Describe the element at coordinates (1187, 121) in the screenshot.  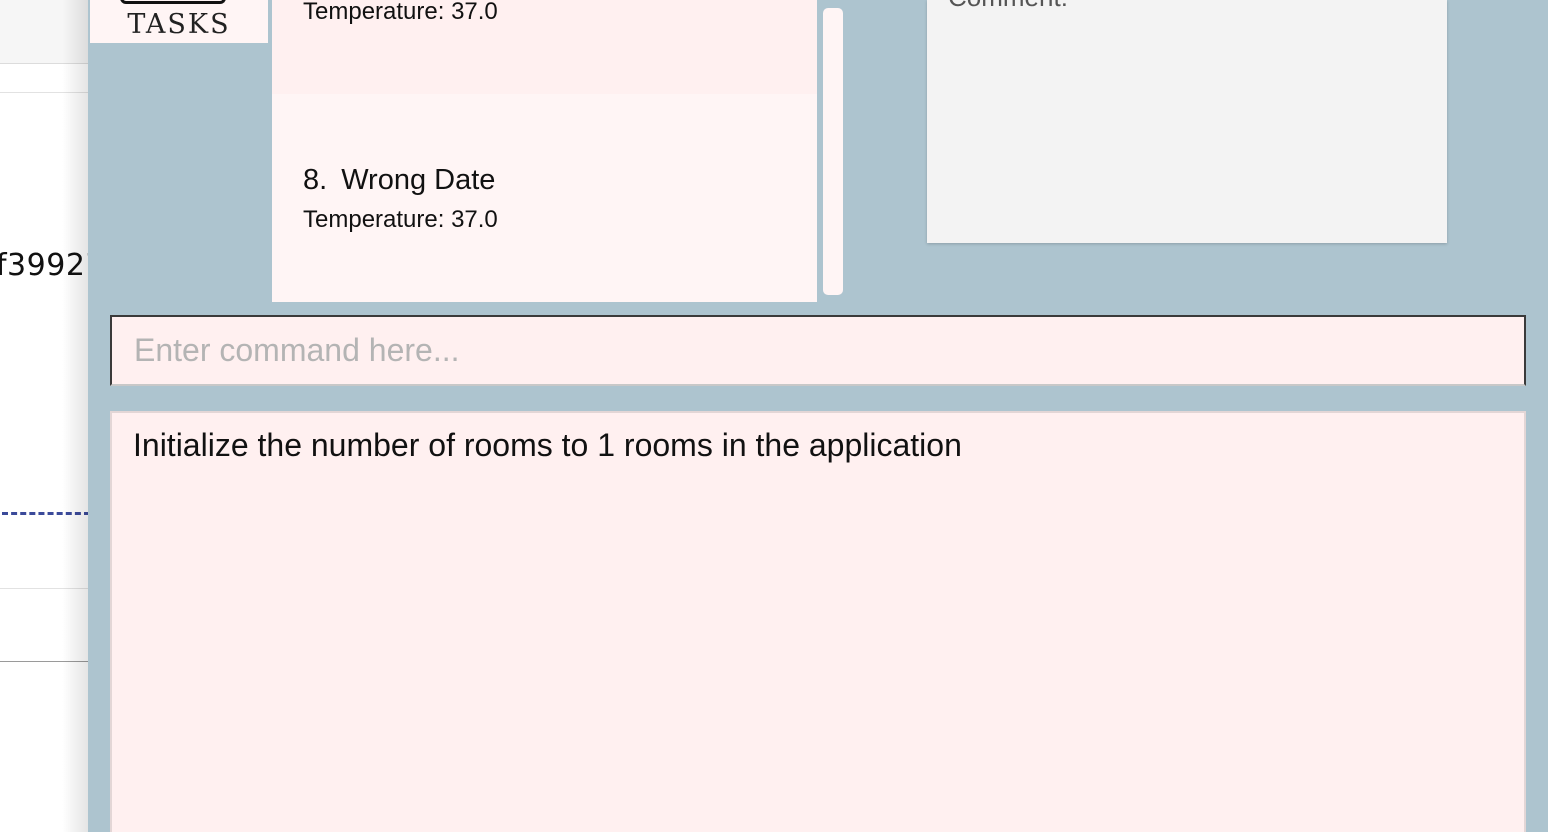
I see `detail-panel: Comment:` at that location.